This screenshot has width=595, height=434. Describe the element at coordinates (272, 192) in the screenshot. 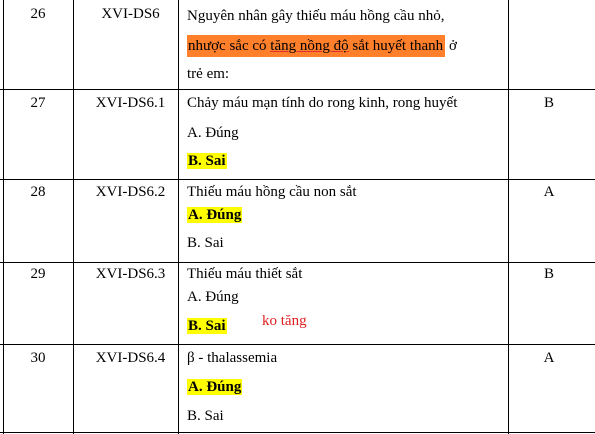

I see `statement-text: Thiếu máu hồng cầu non sắt` at that location.